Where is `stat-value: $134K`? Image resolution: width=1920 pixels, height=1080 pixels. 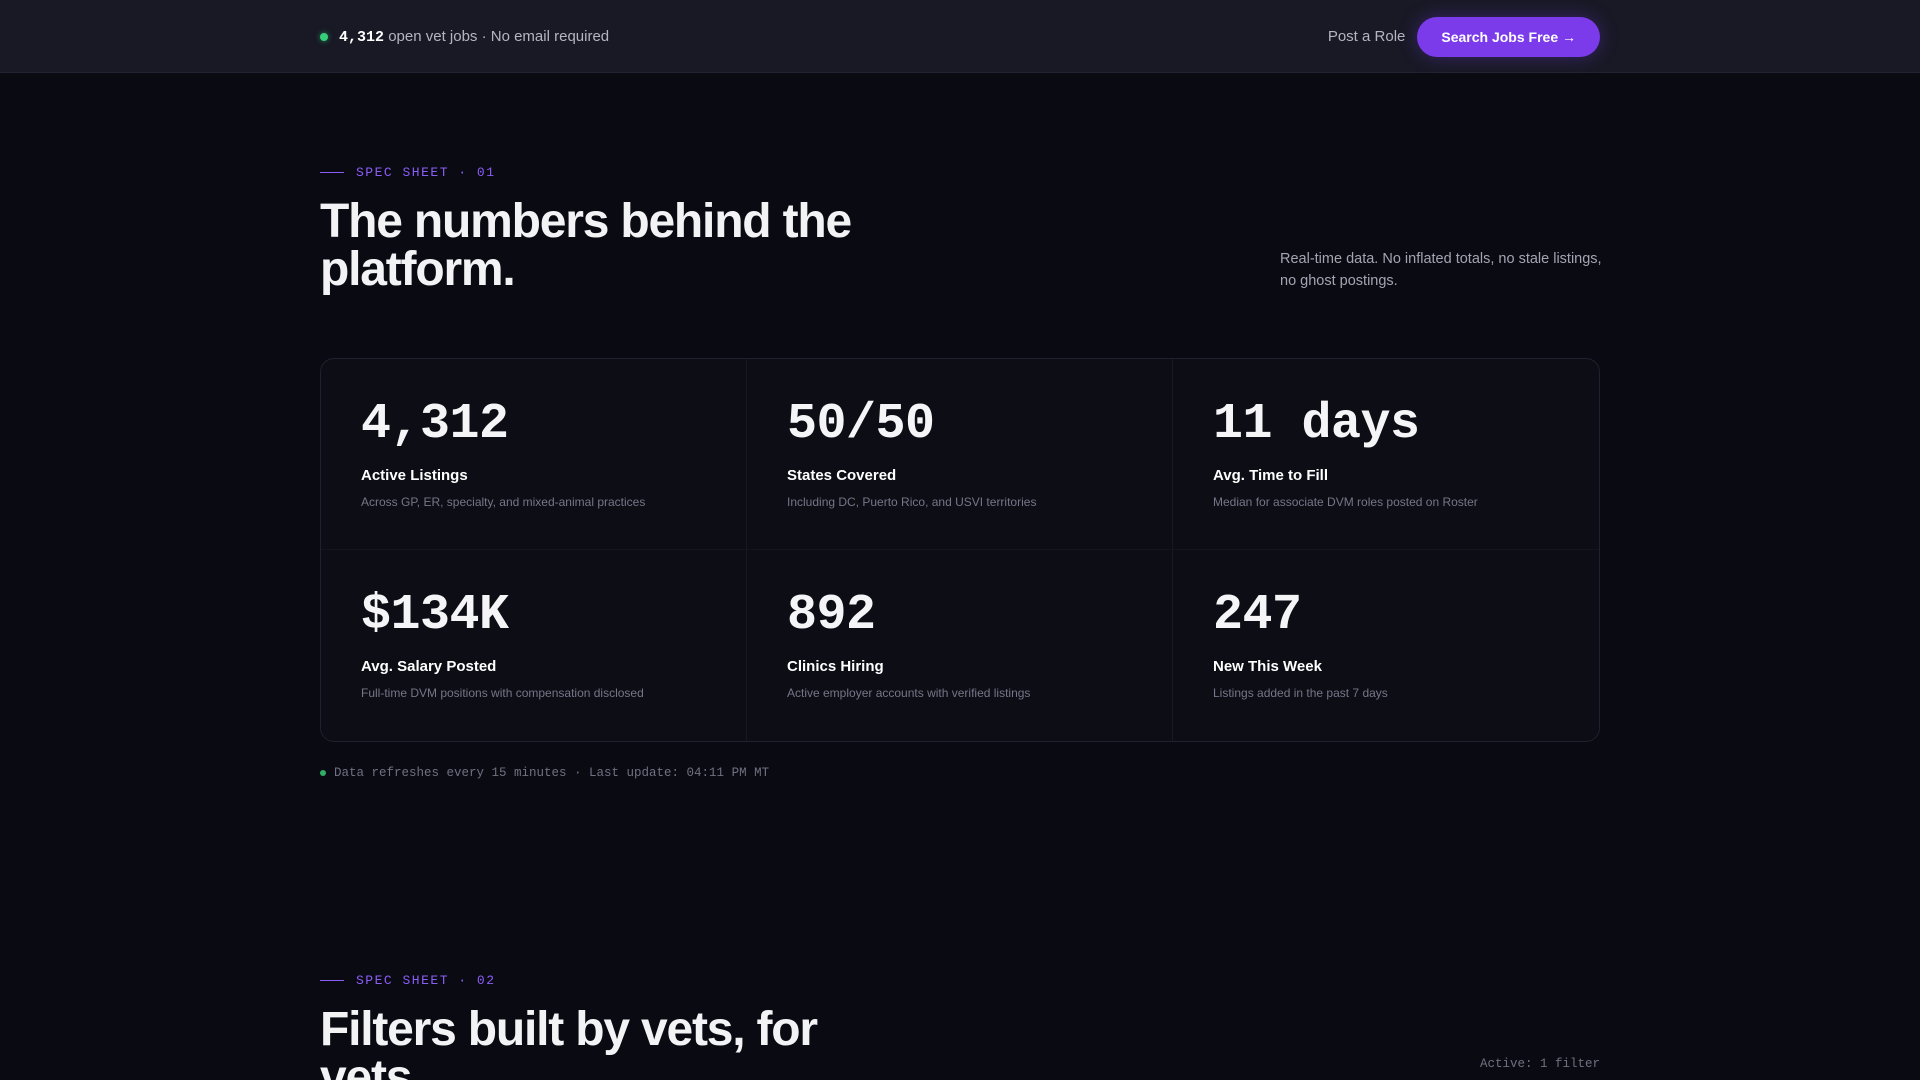
stat-value: $134K is located at coordinates (435, 615).